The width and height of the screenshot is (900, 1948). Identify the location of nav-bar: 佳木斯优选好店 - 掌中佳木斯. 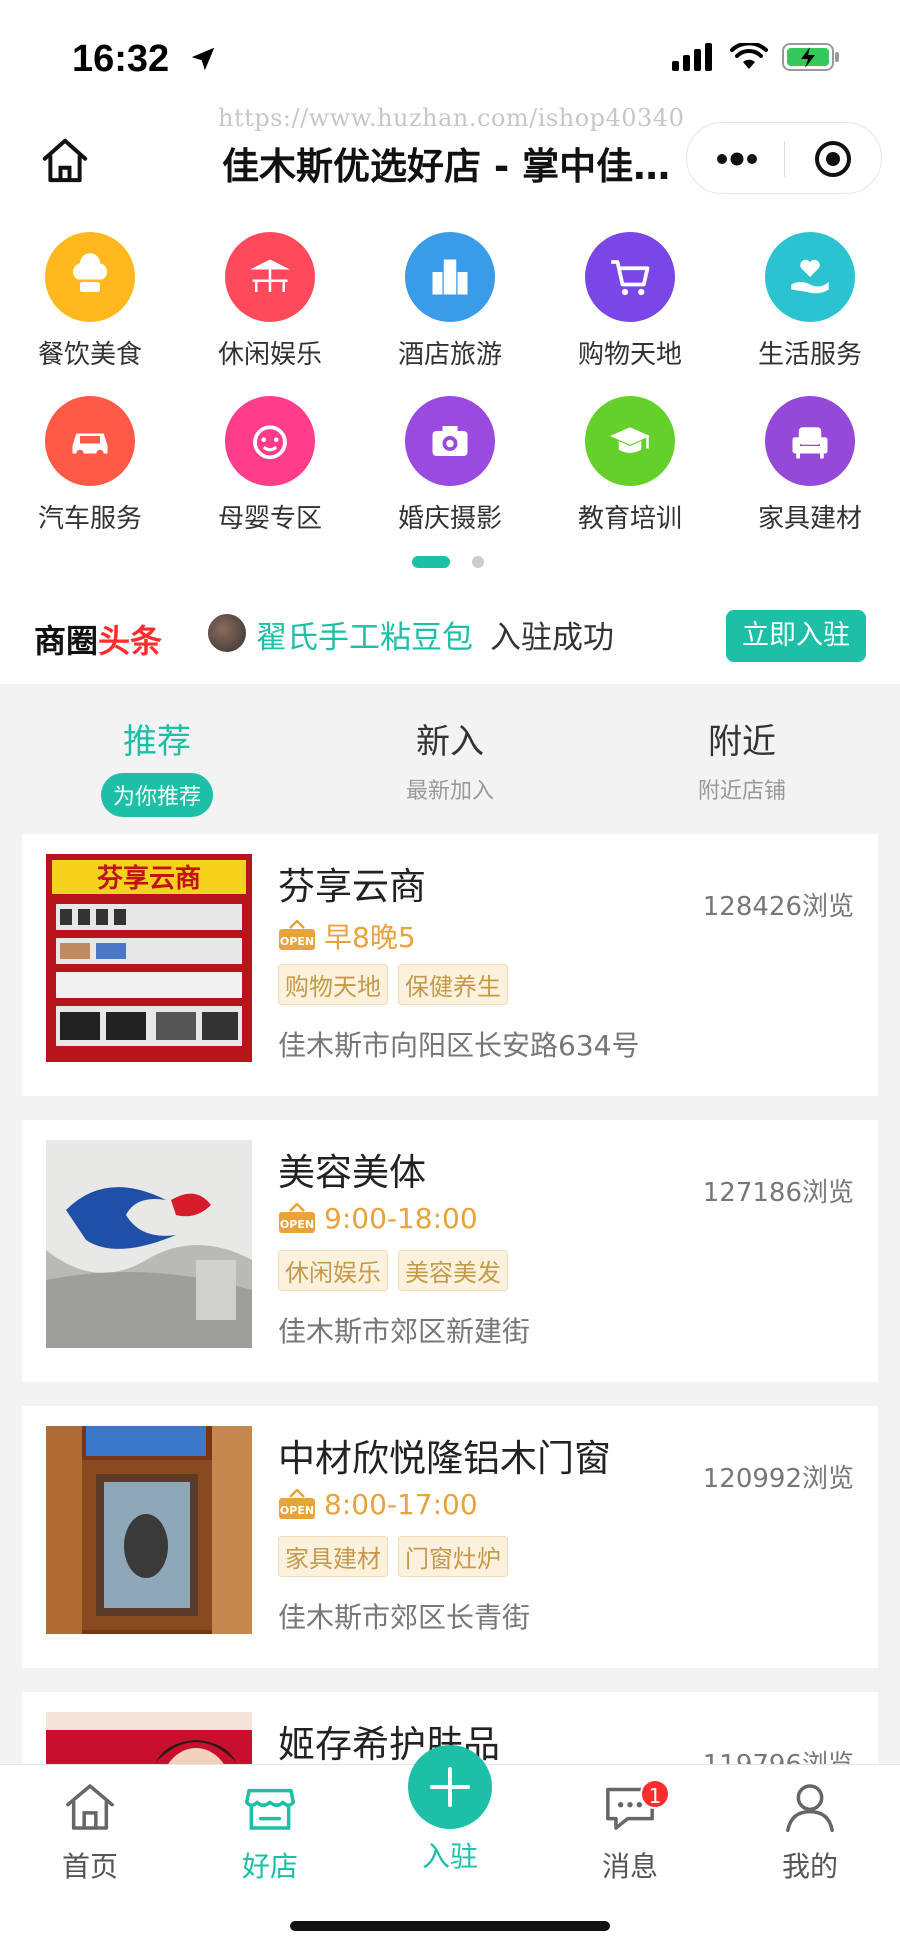
(450, 164).